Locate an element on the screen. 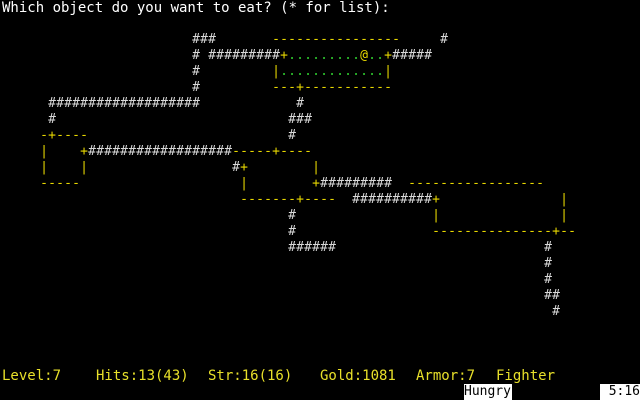 This screenshot has width=640, height=400. status-hits: Hits:13(43) is located at coordinates (142, 376).